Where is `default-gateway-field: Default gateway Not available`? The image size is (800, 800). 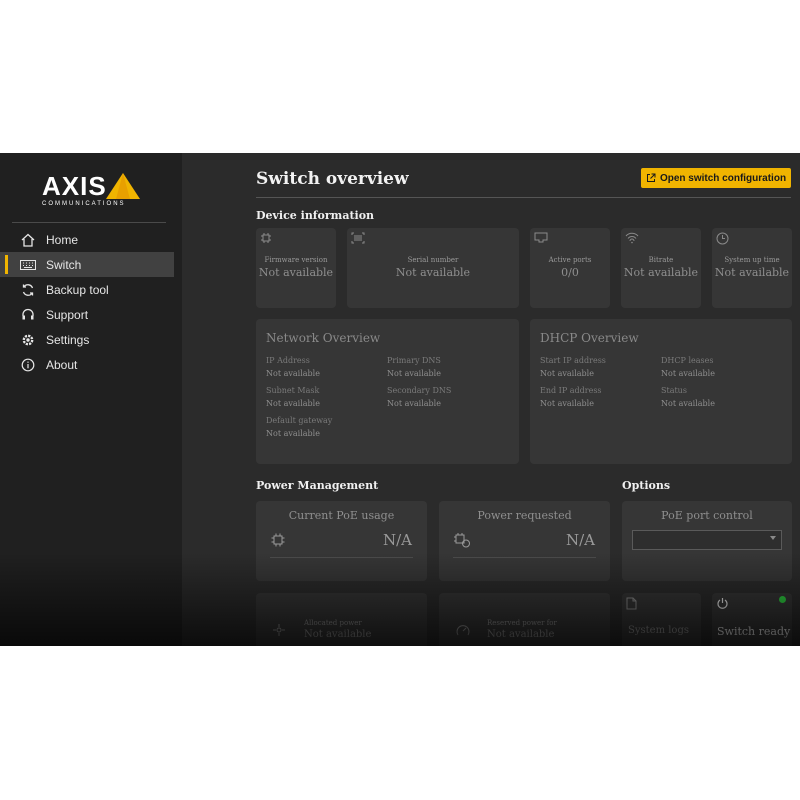 default-gateway-field: Default gateway Not available is located at coordinates (299, 427).